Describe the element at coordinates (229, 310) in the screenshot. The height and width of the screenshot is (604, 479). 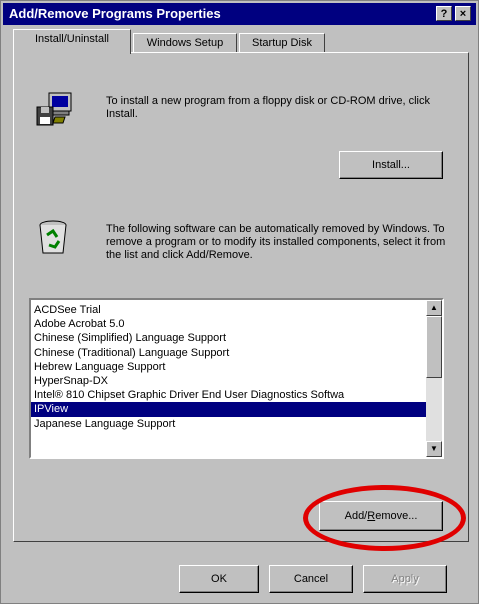
I see `list-item: ACDSee Trial` at that location.